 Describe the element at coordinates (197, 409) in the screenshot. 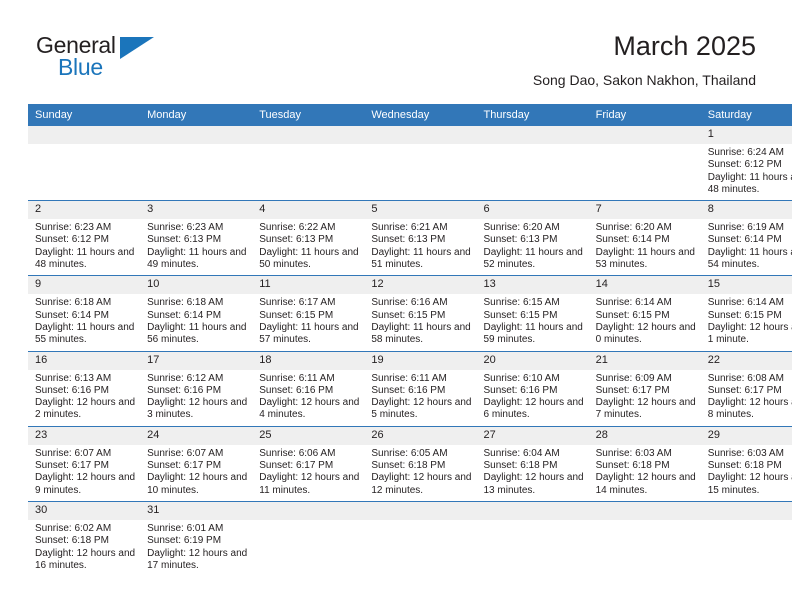

I see `daylight-text: Daylight: 12 hours and 3 minutes.` at that location.